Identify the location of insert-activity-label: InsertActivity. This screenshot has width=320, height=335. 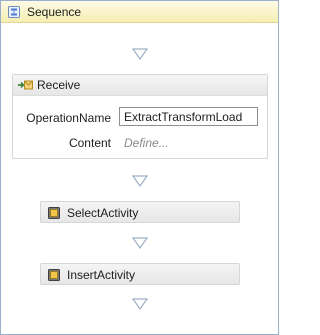
(101, 275).